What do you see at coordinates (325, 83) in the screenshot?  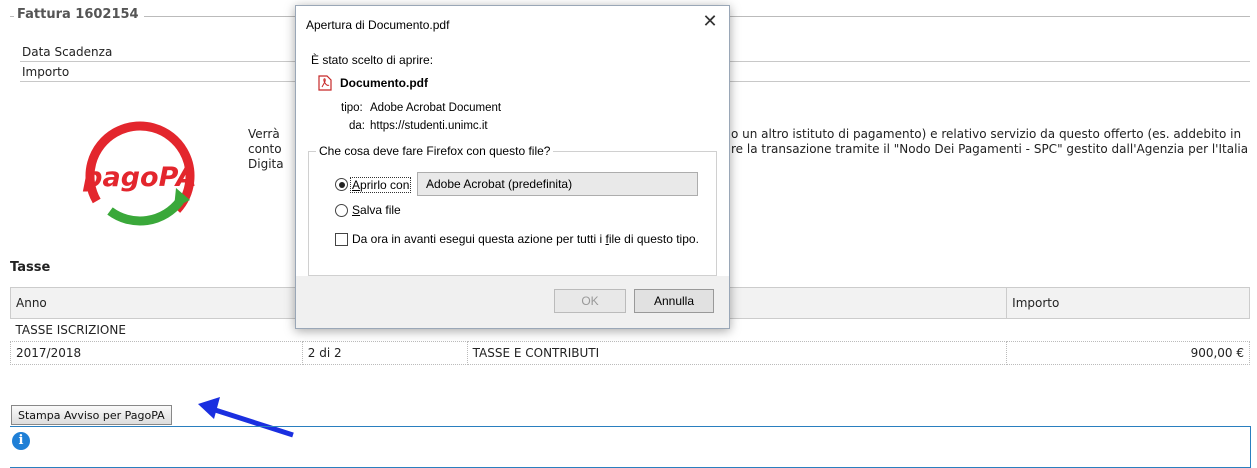 I see `pdf-file-icon` at bounding box center [325, 83].